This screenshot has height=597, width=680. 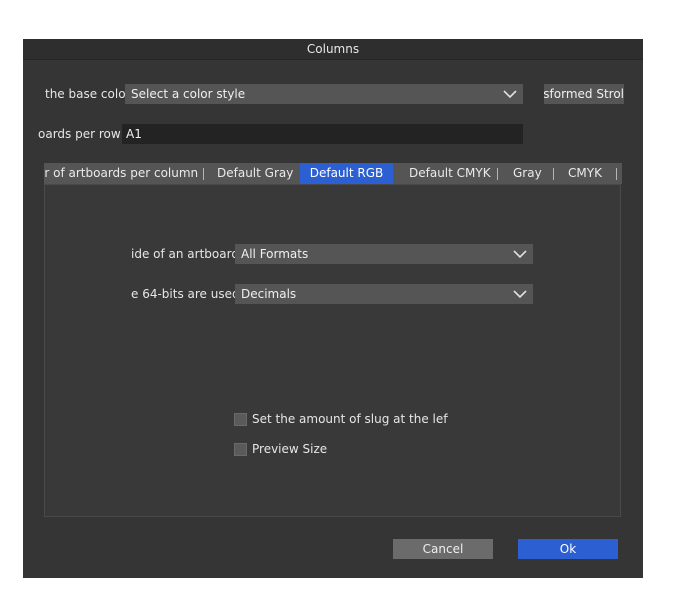 I want to click on formats-select-value: All Formats, so click(x=275, y=254).